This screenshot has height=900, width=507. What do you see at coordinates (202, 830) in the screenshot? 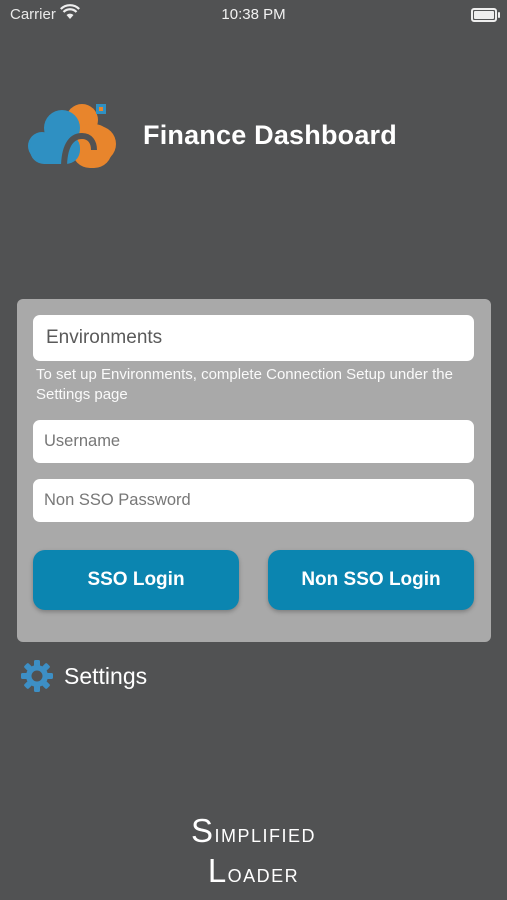
I see `footer-line-1-initial: S` at bounding box center [202, 830].